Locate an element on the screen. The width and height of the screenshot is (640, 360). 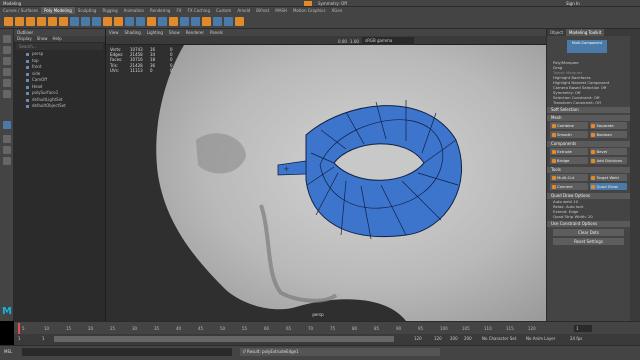
script-mode: MEL is located at coordinates (8, 351).